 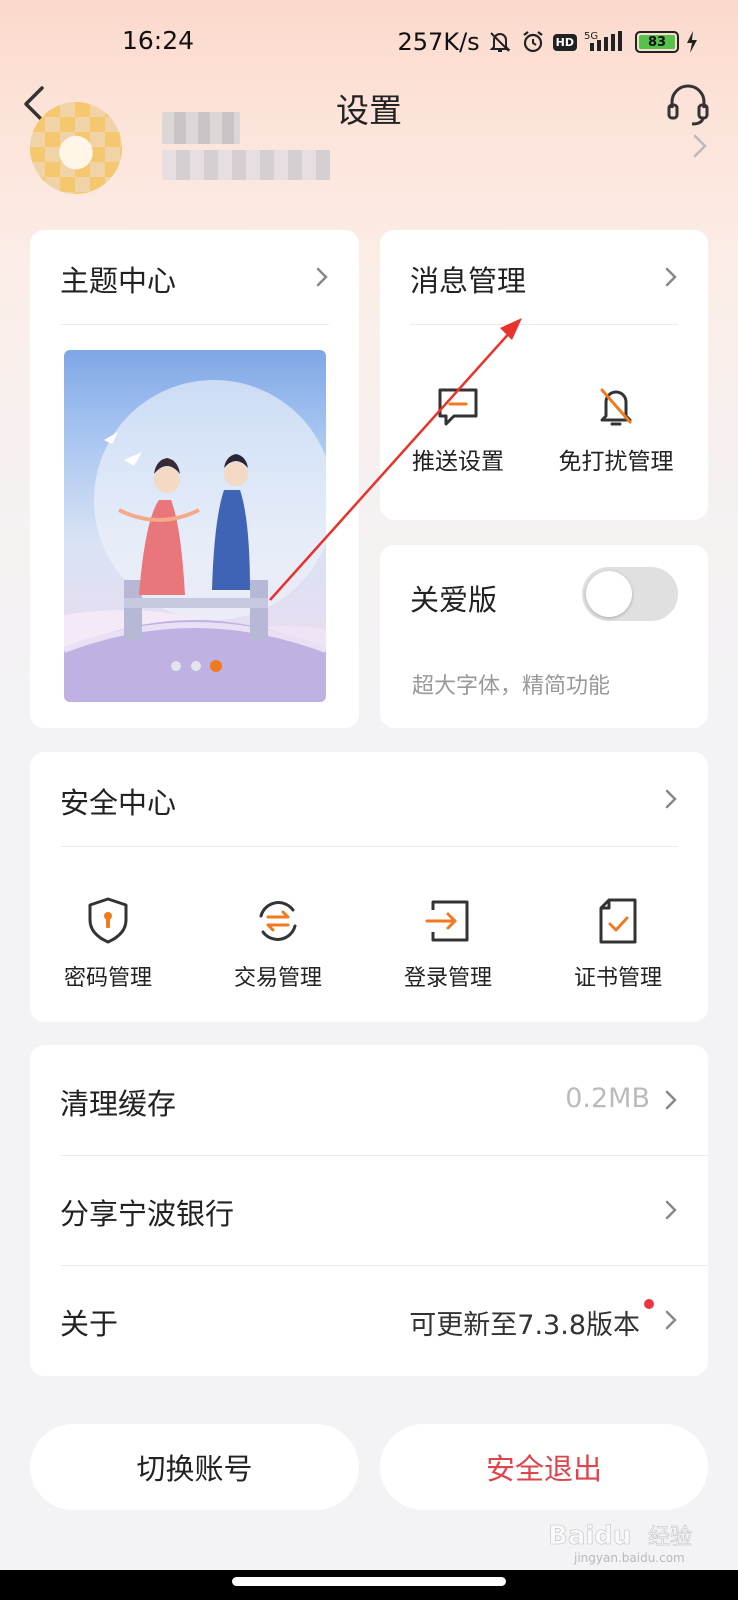 I want to click on security-center-title: 安全中心, so click(x=118, y=803).